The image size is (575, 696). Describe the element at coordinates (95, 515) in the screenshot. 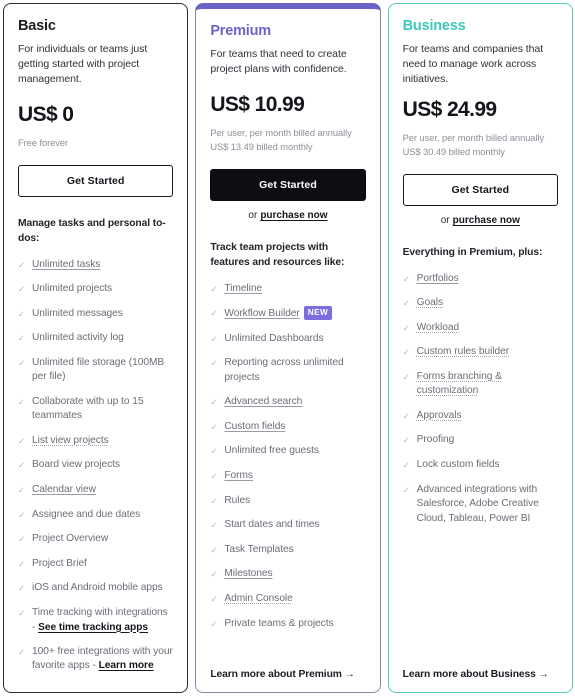

I see `feature-item: ✓ Assignee and due dates` at that location.